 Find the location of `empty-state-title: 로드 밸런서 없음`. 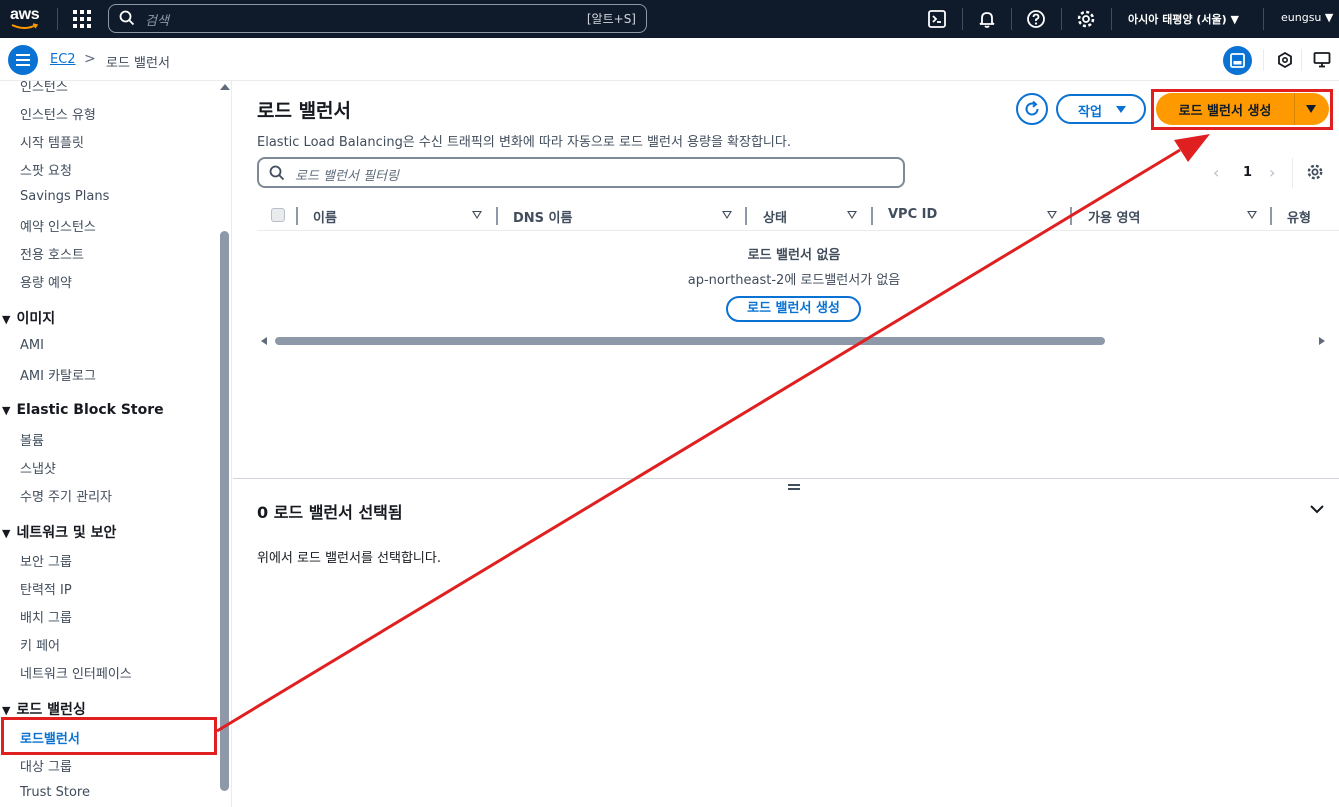

empty-state-title: 로드 밸런서 없음 is located at coordinates (794, 255).